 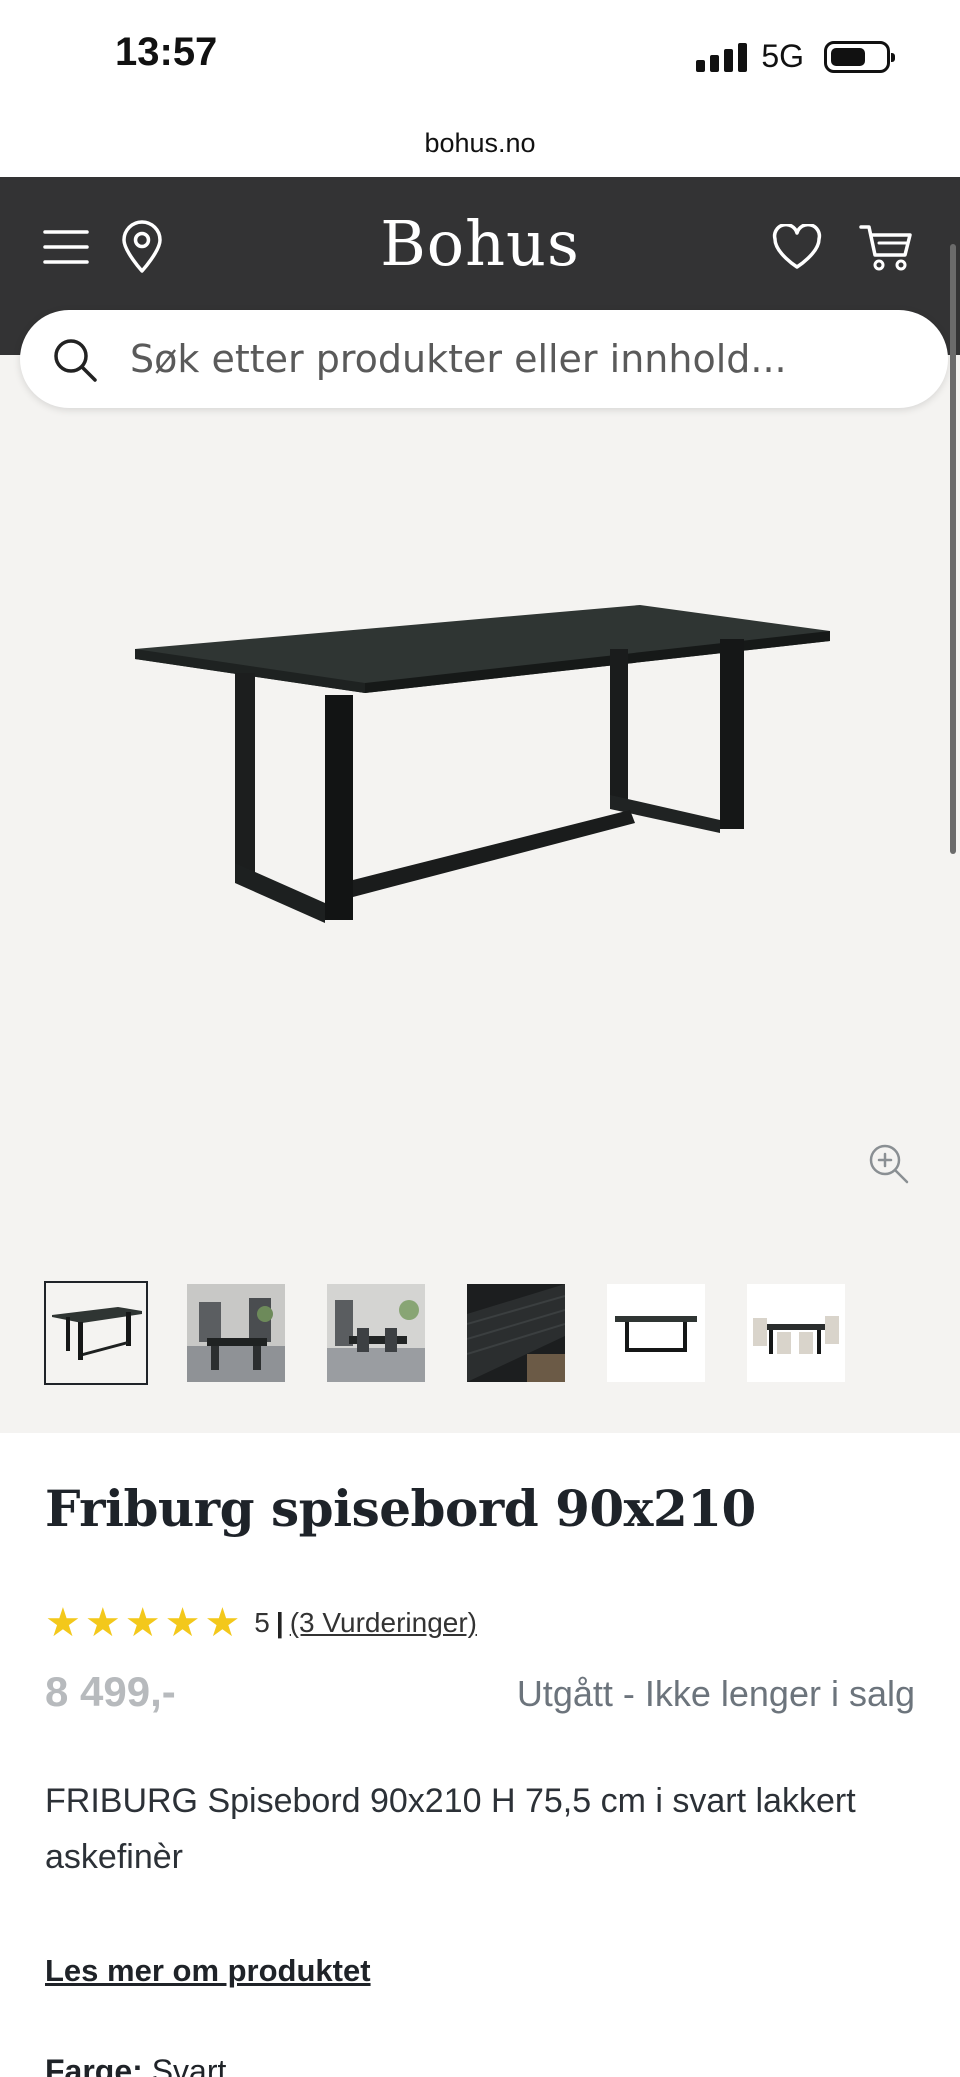 What do you see at coordinates (94, 2065) in the screenshot?
I see `color-label: Farge:` at bounding box center [94, 2065].